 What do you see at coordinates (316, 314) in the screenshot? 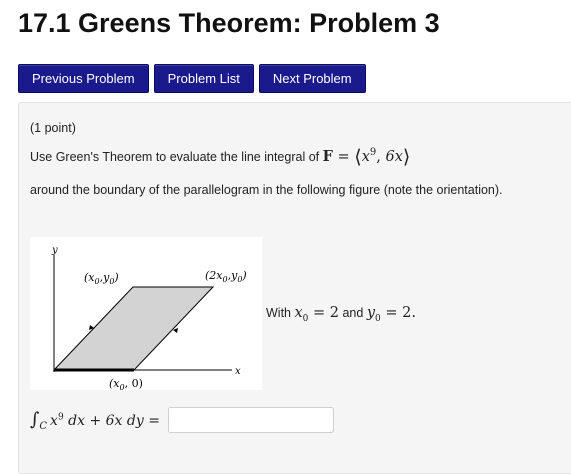
I see `x0-value: x0 = 2` at bounding box center [316, 314].